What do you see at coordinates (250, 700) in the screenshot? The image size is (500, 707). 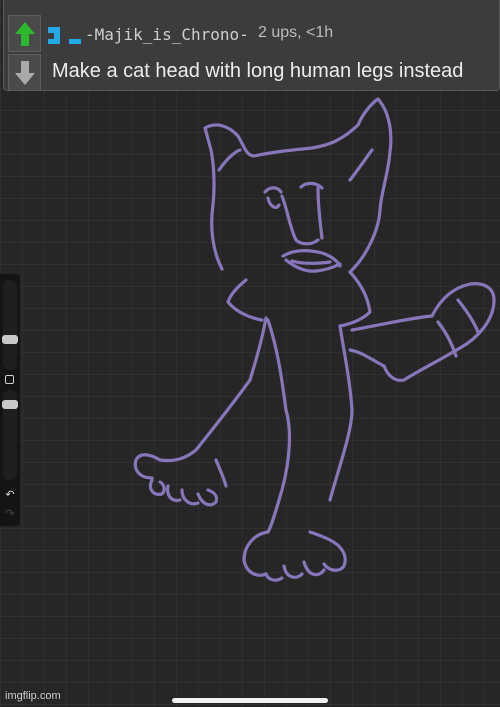 I see `home-indicator` at bounding box center [250, 700].